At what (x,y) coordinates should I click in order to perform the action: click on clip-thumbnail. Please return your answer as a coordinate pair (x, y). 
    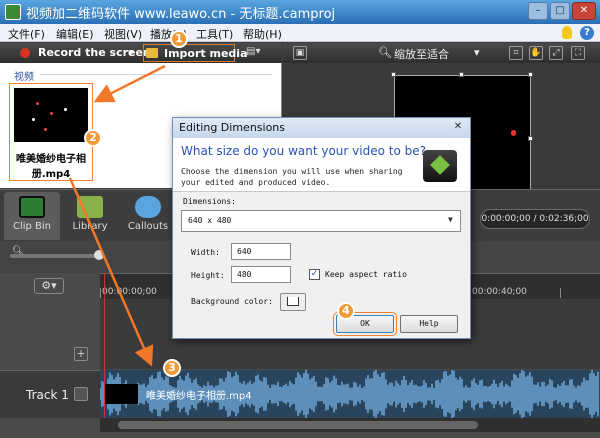
    Looking at the image, I should click on (51, 115).